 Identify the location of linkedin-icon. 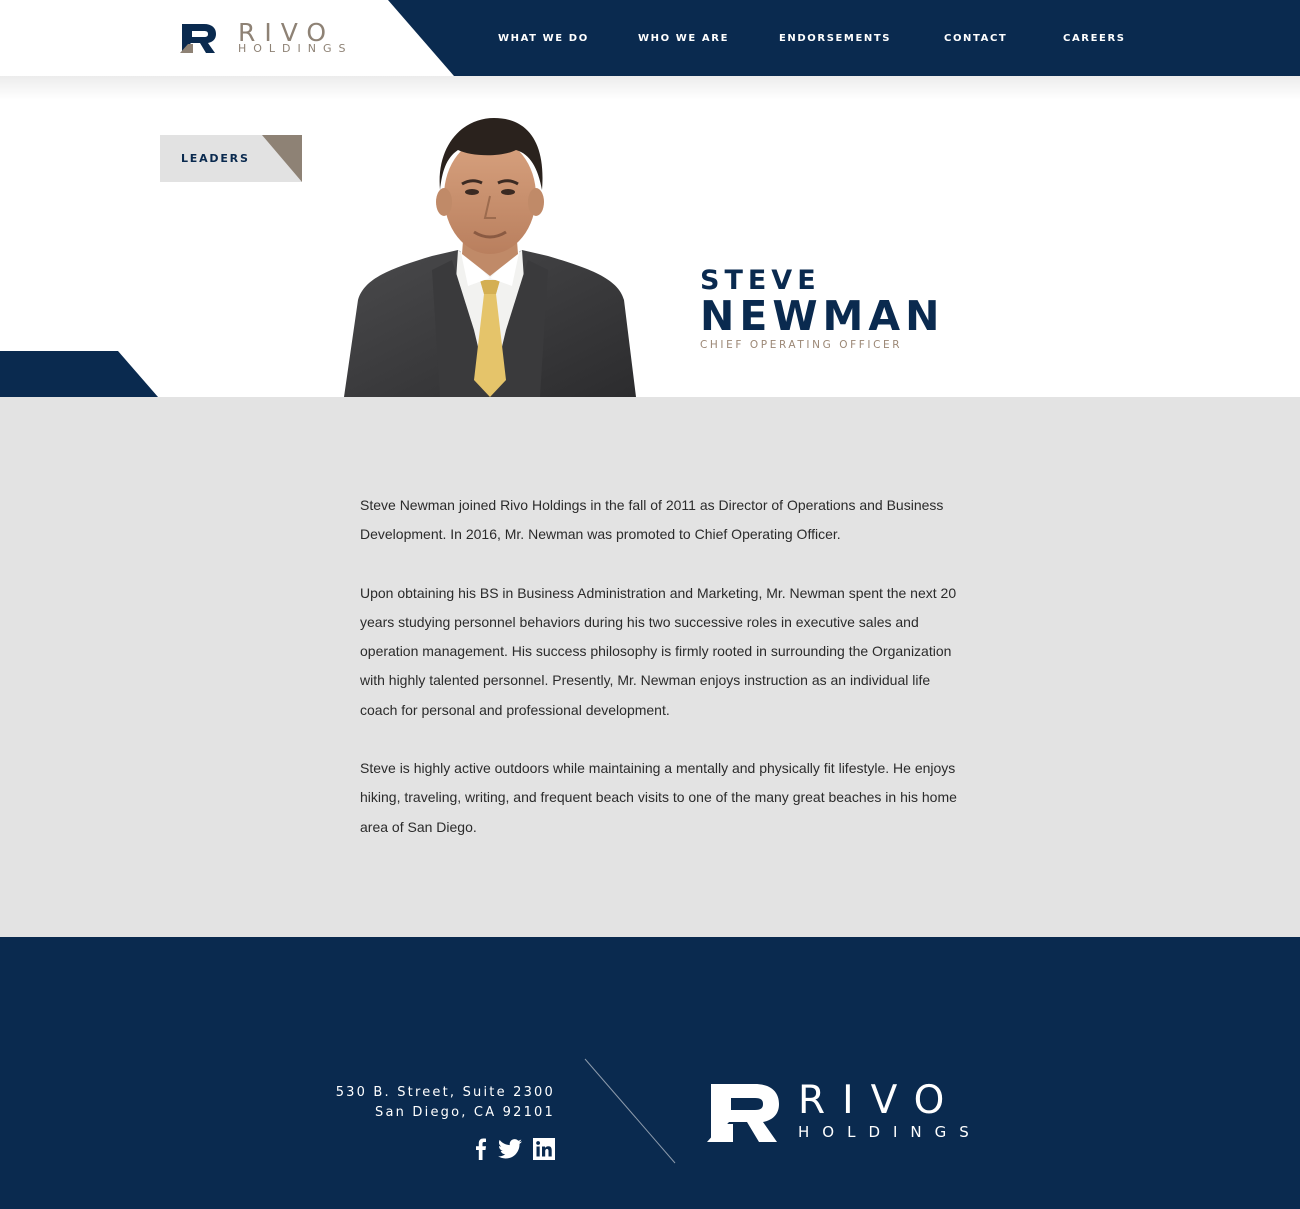
(544, 1149).